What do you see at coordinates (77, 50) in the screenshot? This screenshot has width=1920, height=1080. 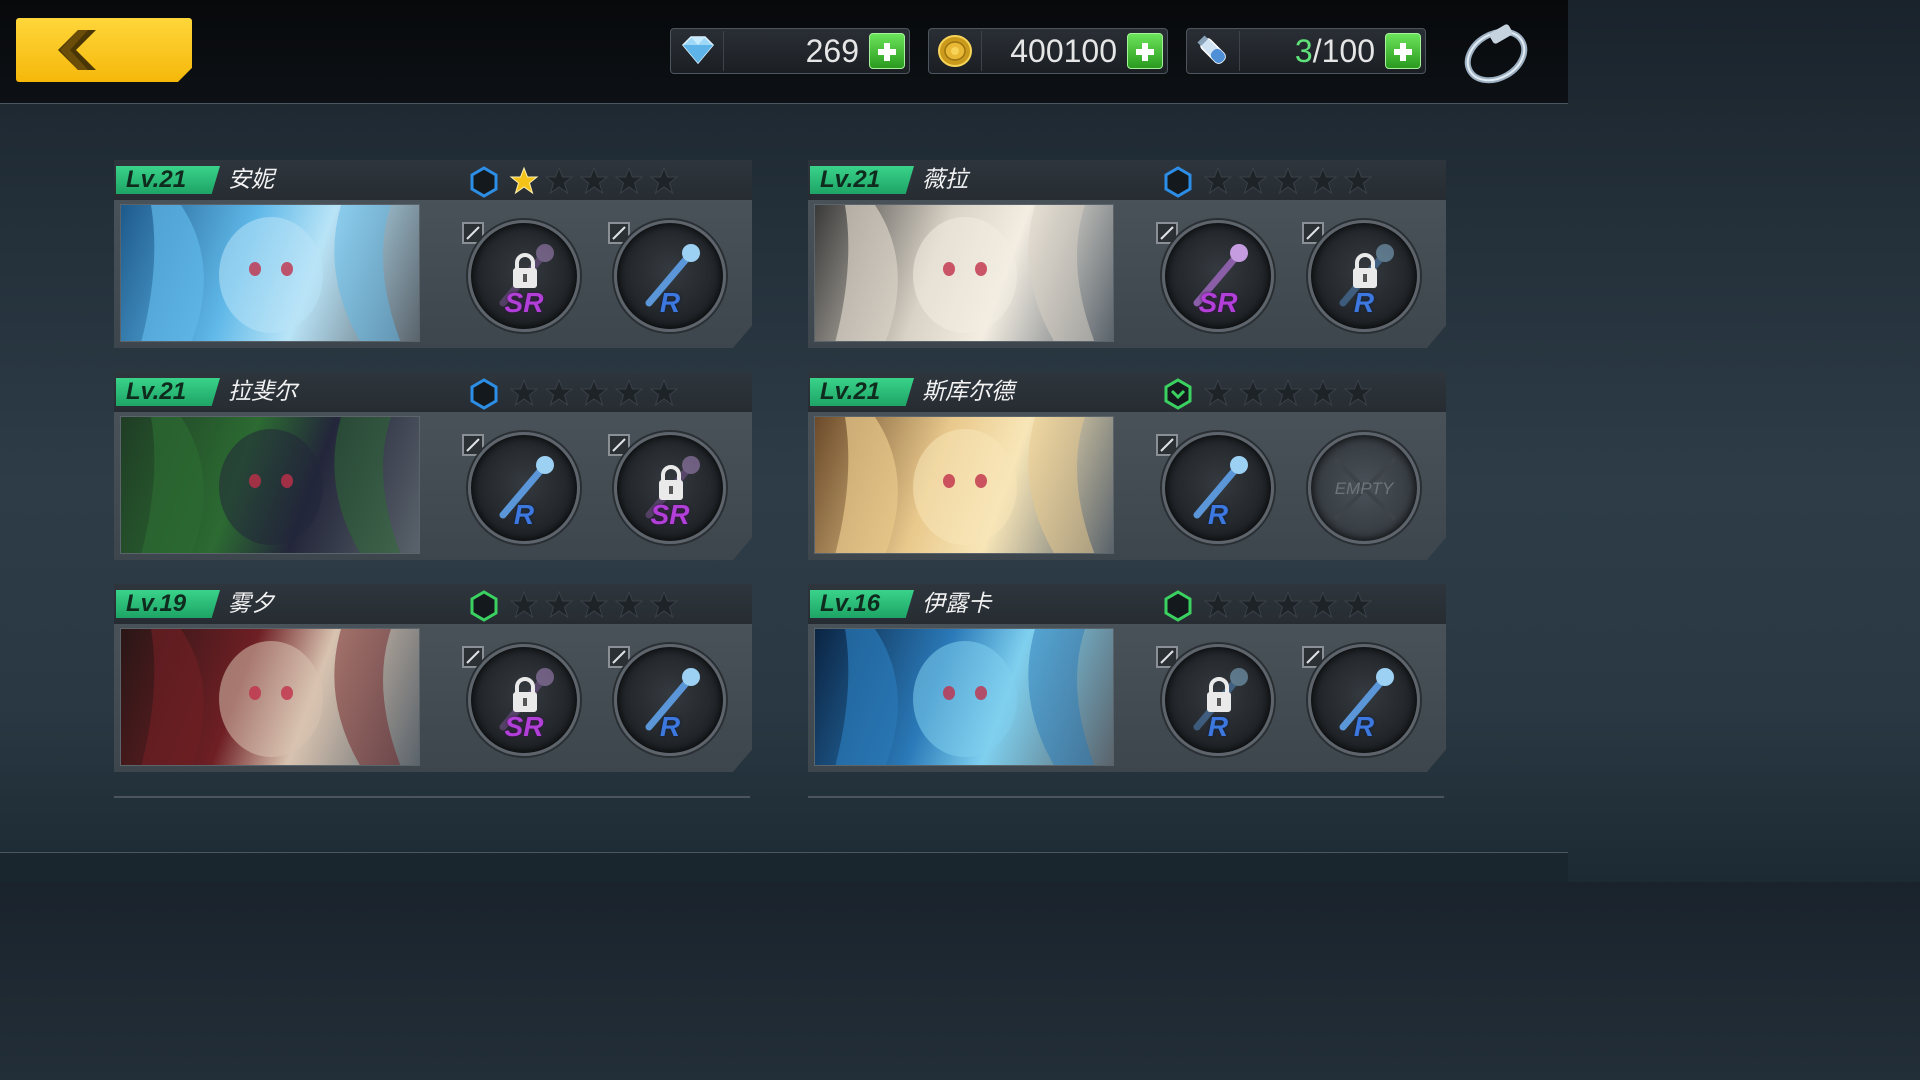 I see `back-arrow-icon` at bounding box center [77, 50].